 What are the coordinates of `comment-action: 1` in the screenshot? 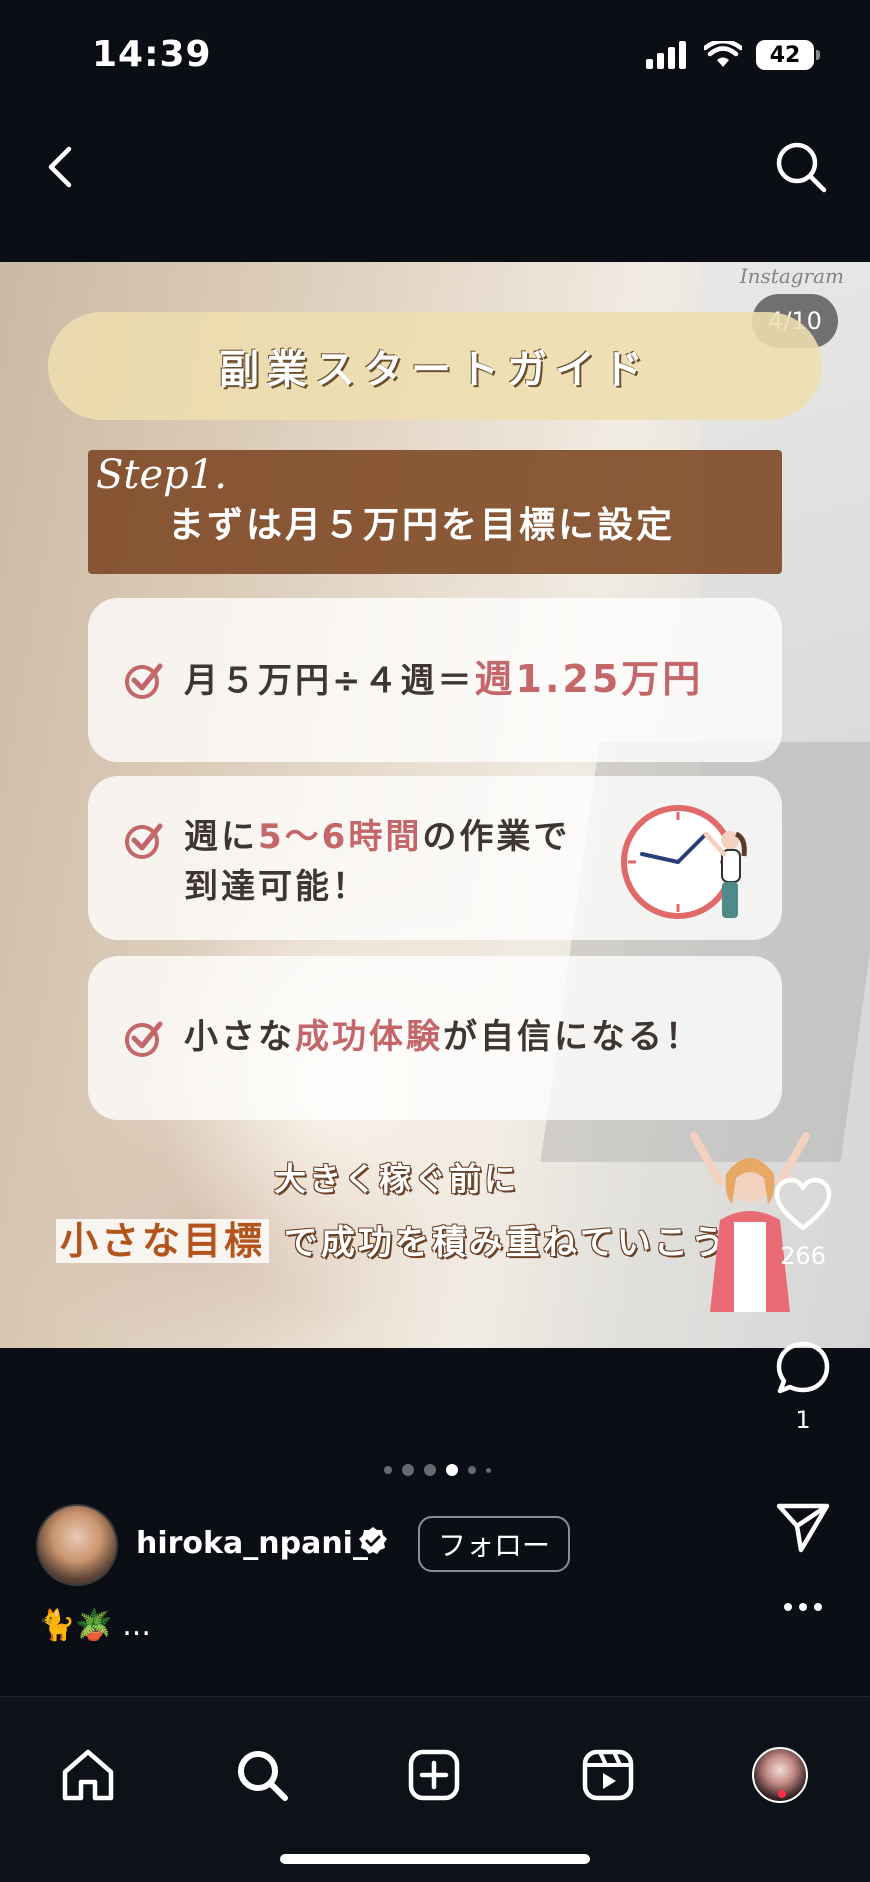 It's located at (803, 1387).